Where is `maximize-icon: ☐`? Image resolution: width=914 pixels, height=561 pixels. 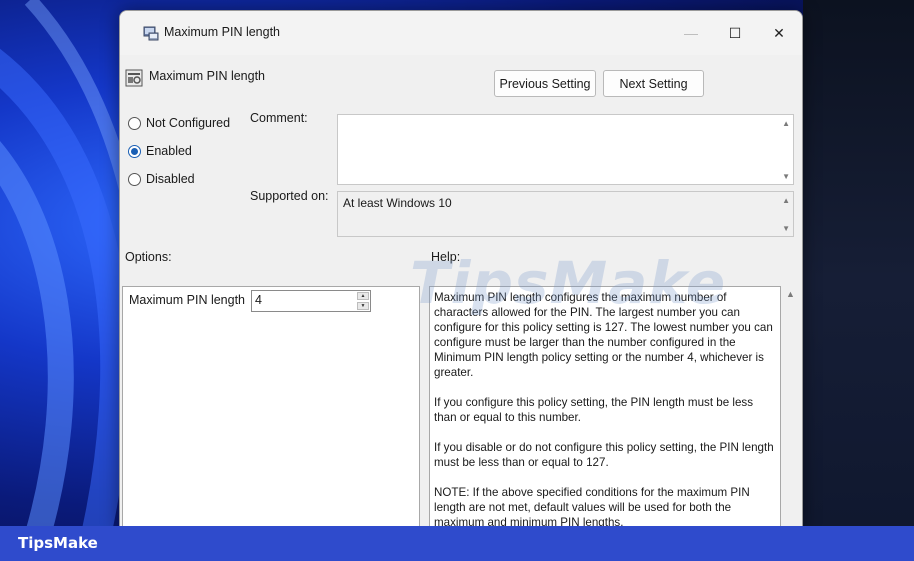
maximize-icon: ☐ is located at coordinates (735, 32).